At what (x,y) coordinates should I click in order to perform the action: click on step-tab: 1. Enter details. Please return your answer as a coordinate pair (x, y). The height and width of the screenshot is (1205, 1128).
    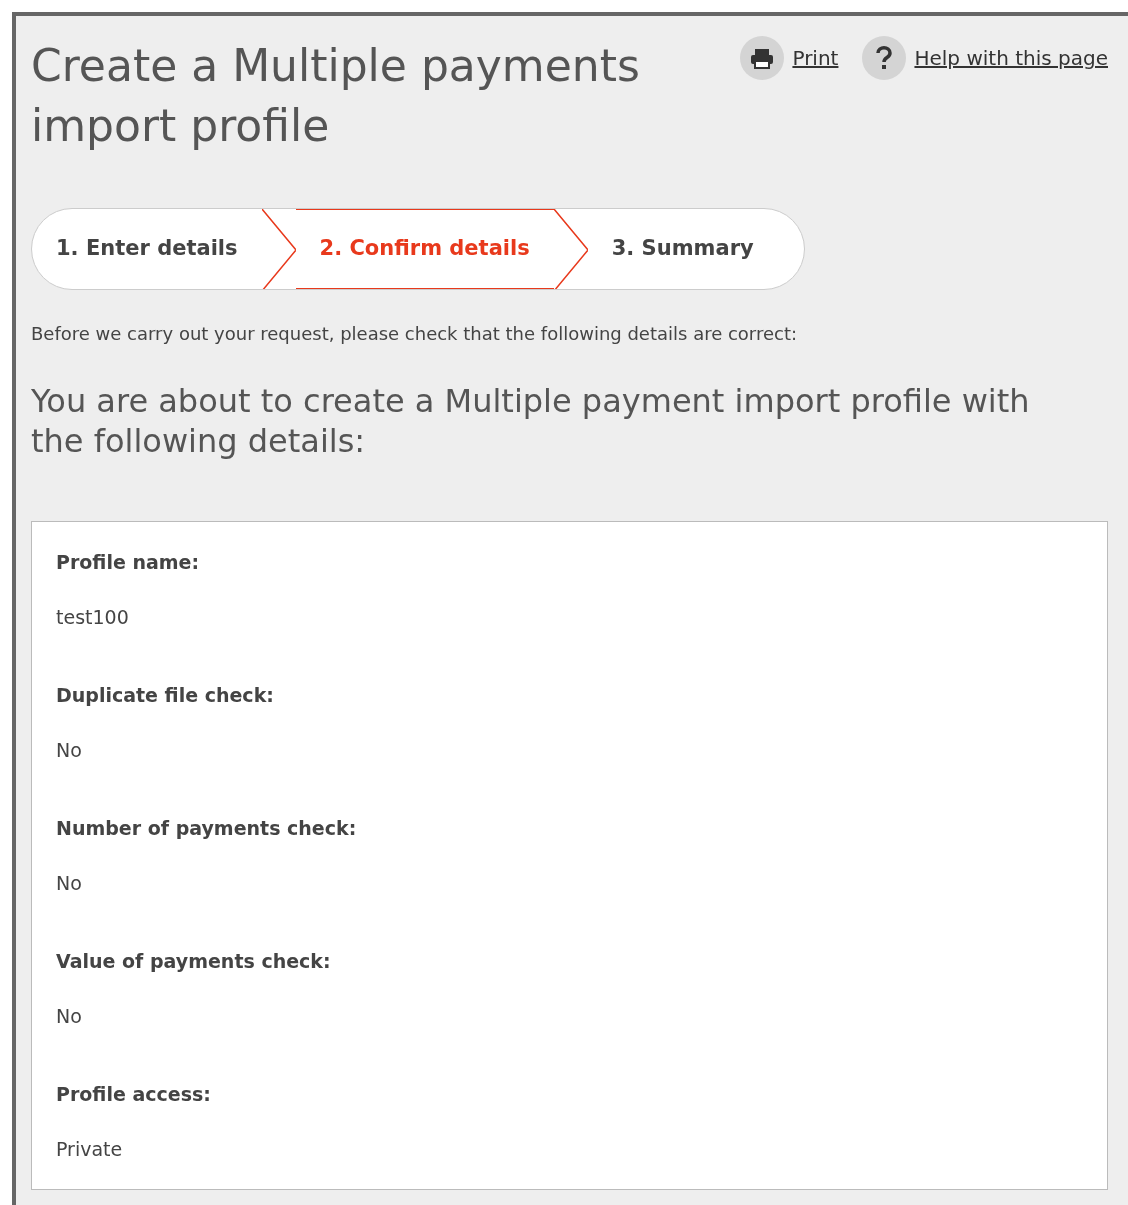
    Looking at the image, I should click on (147, 249).